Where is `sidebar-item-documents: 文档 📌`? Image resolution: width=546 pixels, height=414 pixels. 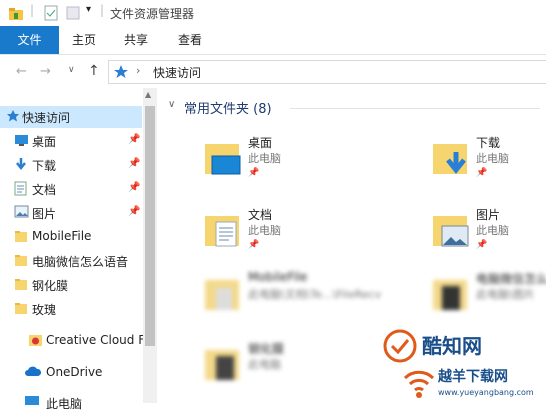 sidebar-item-documents: 文档 📌 is located at coordinates (71, 189).